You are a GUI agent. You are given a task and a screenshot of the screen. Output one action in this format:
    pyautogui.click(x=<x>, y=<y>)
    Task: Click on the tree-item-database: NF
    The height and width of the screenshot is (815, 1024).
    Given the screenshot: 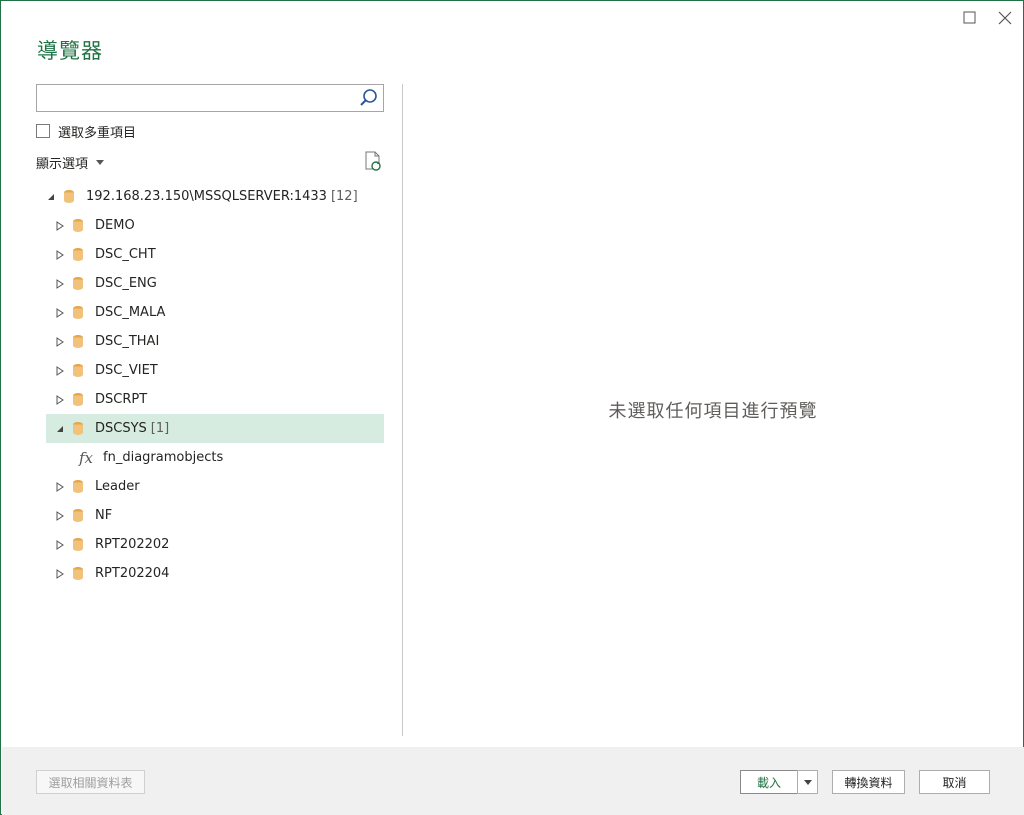 What is the action you would take?
    pyautogui.click(x=215, y=515)
    